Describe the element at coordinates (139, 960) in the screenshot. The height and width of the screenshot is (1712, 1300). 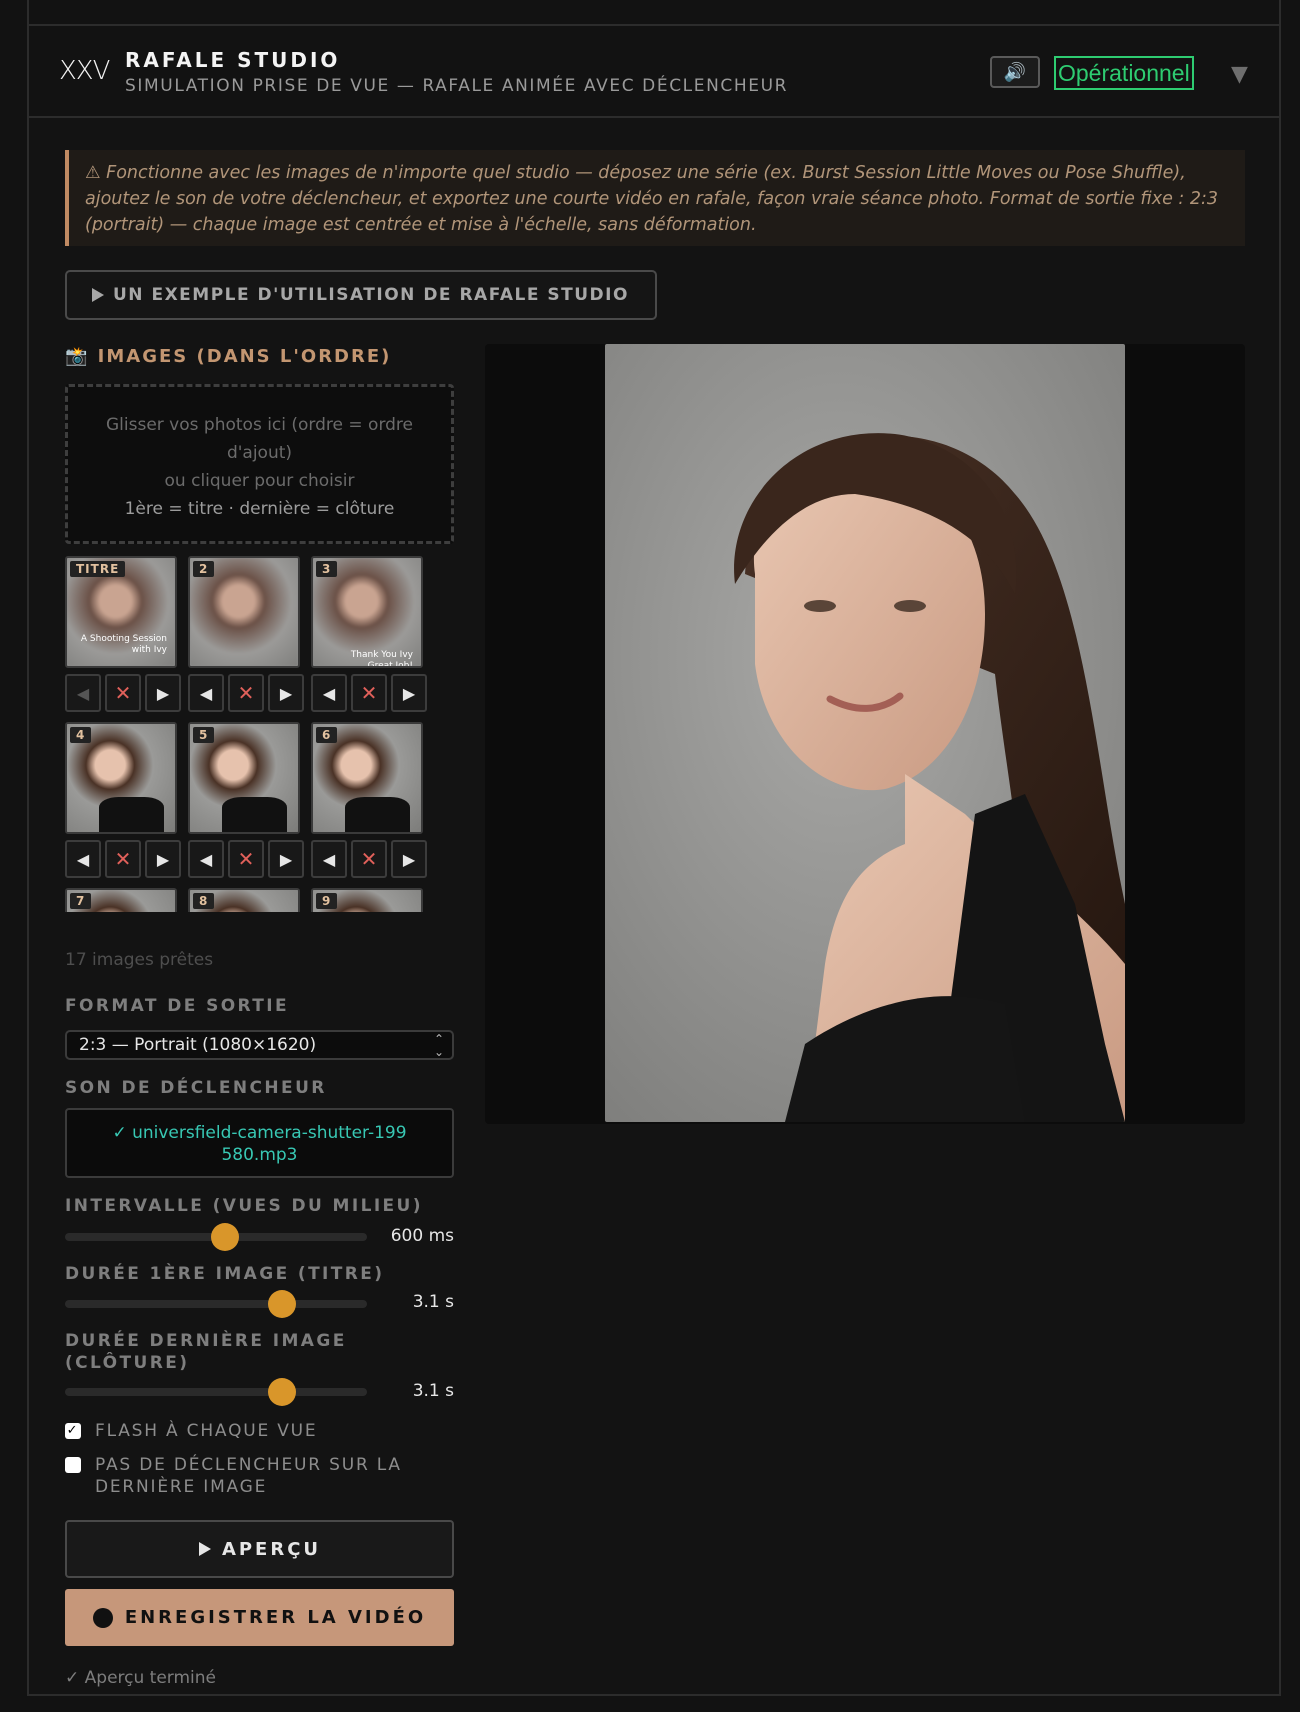
I see `images-ready-count: 17 images prêtes` at that location.